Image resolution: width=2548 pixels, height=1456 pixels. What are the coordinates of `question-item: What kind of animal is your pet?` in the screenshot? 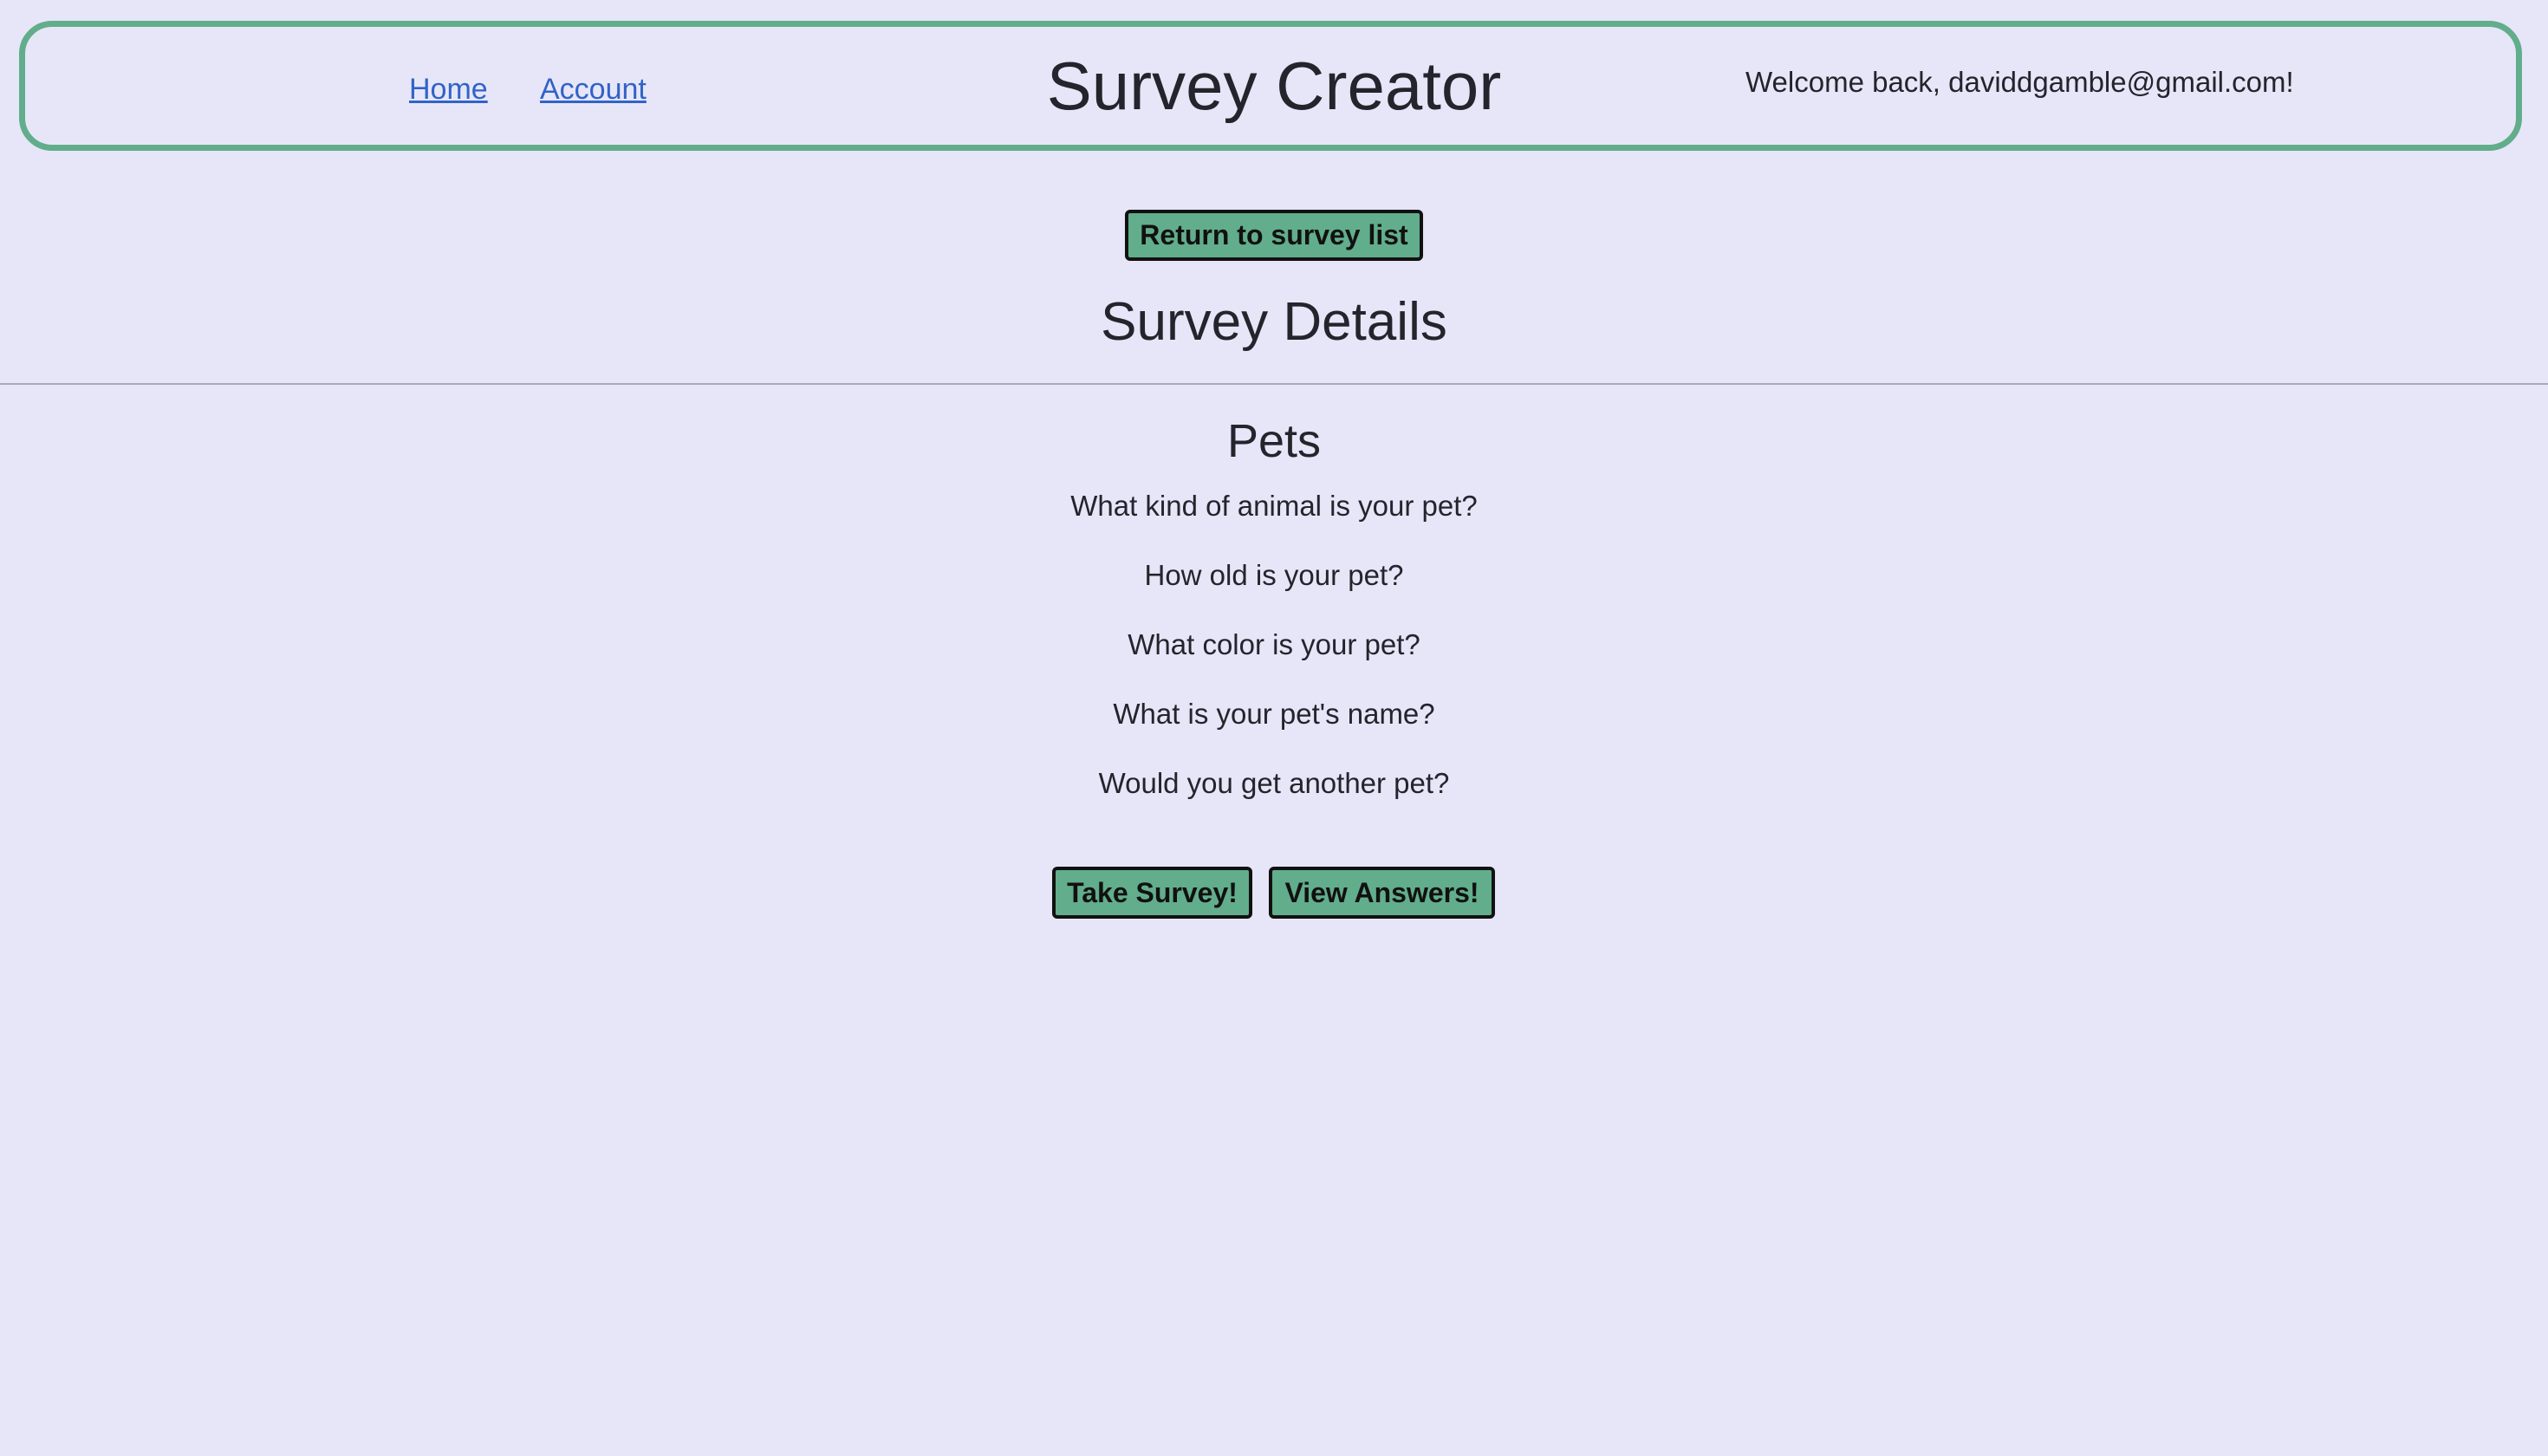 It's located at (1274, 506).